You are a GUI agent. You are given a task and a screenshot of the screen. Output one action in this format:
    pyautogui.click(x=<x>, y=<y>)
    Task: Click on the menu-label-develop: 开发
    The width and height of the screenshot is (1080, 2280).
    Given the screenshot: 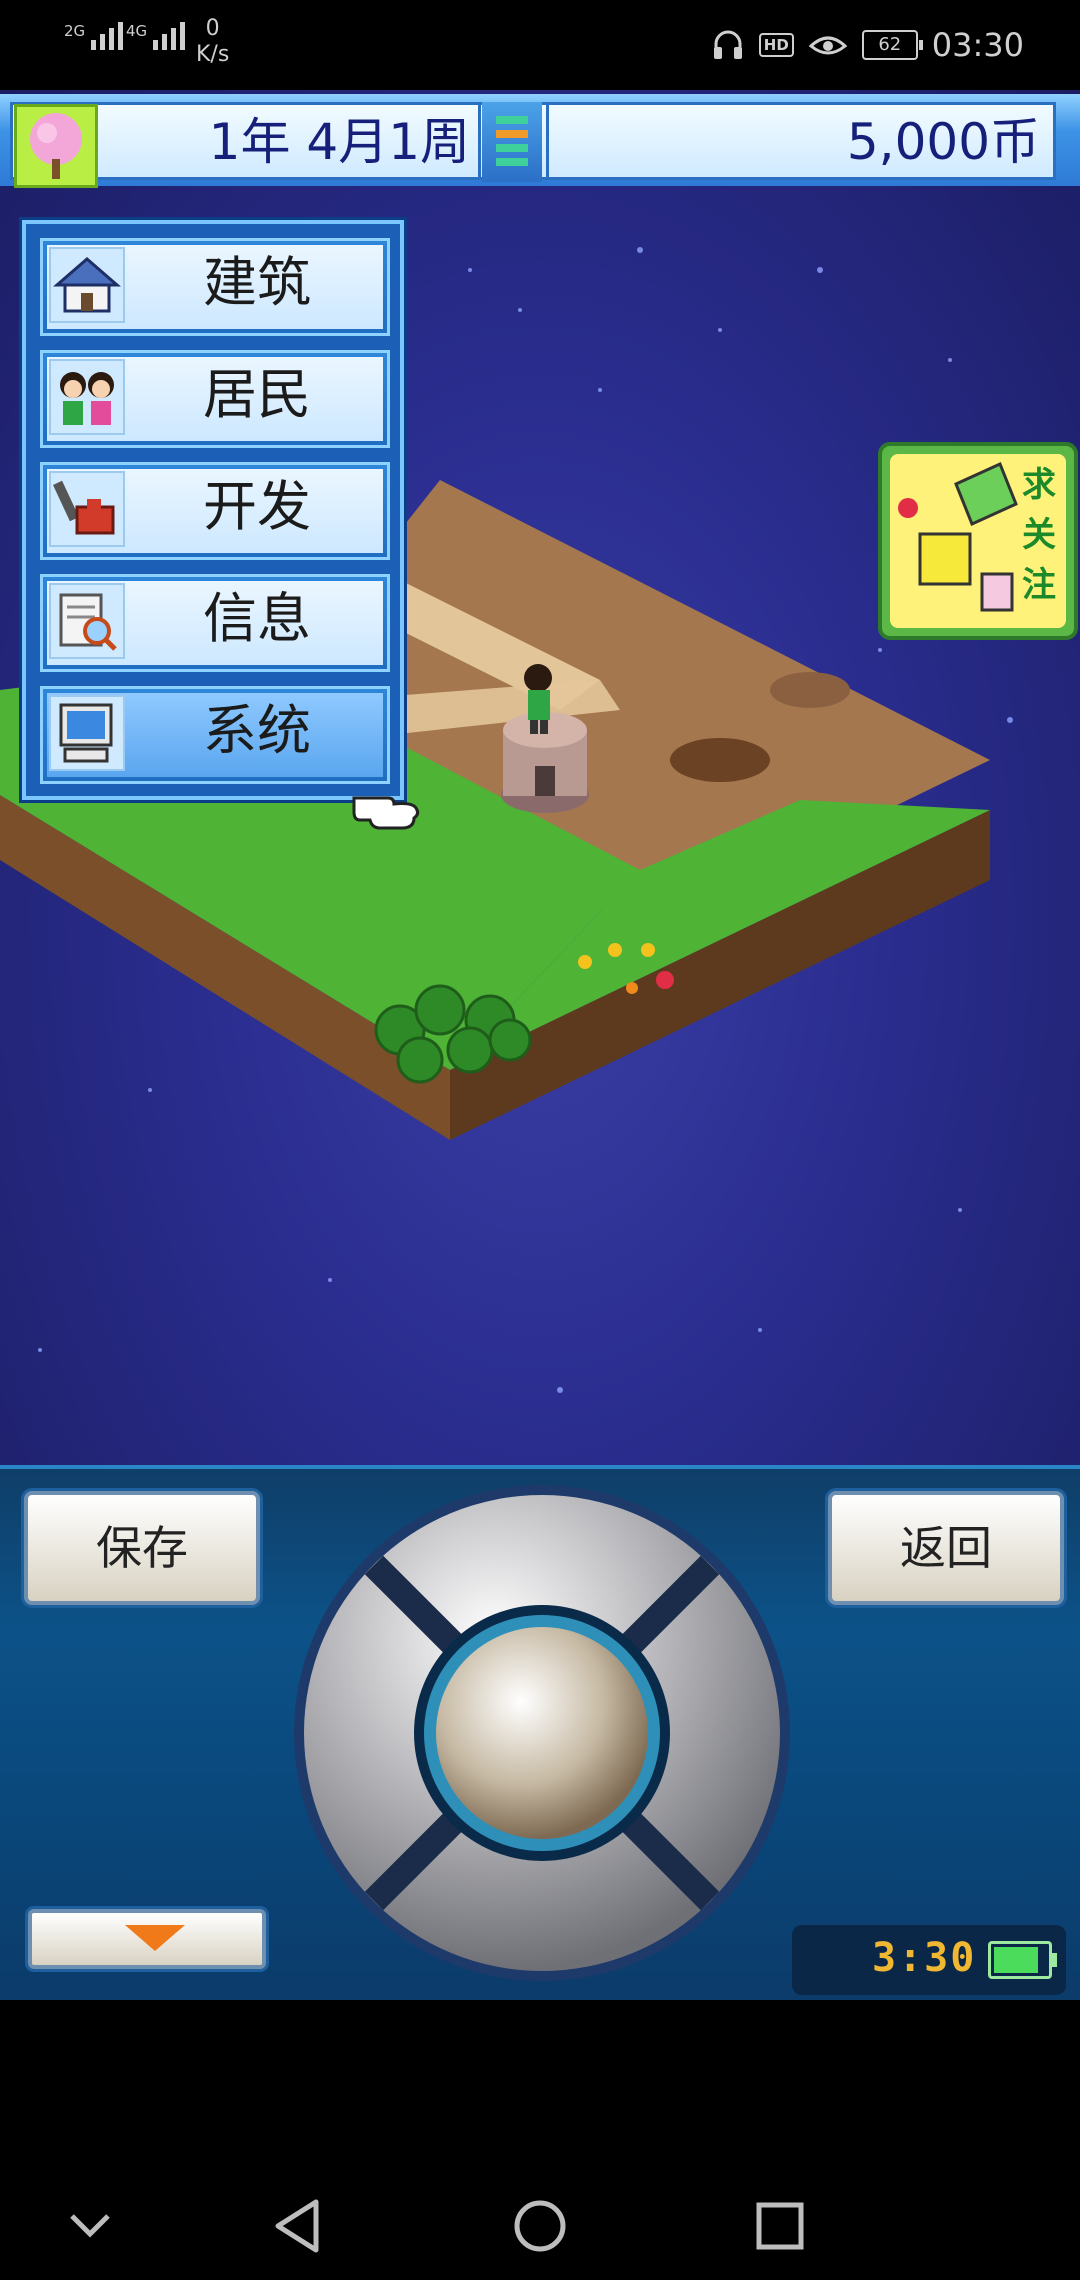 What is the action you would take?
    pyautogui.click(x=257, y=506)
    